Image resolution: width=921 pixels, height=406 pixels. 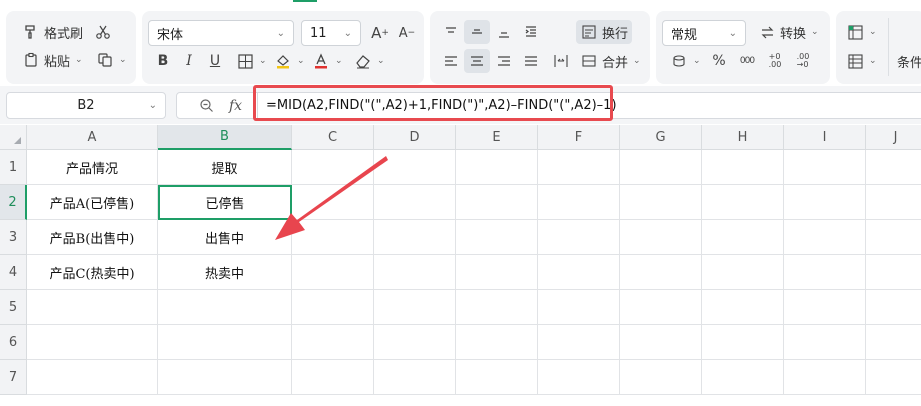 What do you see at coordinates (92, 307) in the screenshot?
I see `cell-a5` at bounding box center [92, 307].